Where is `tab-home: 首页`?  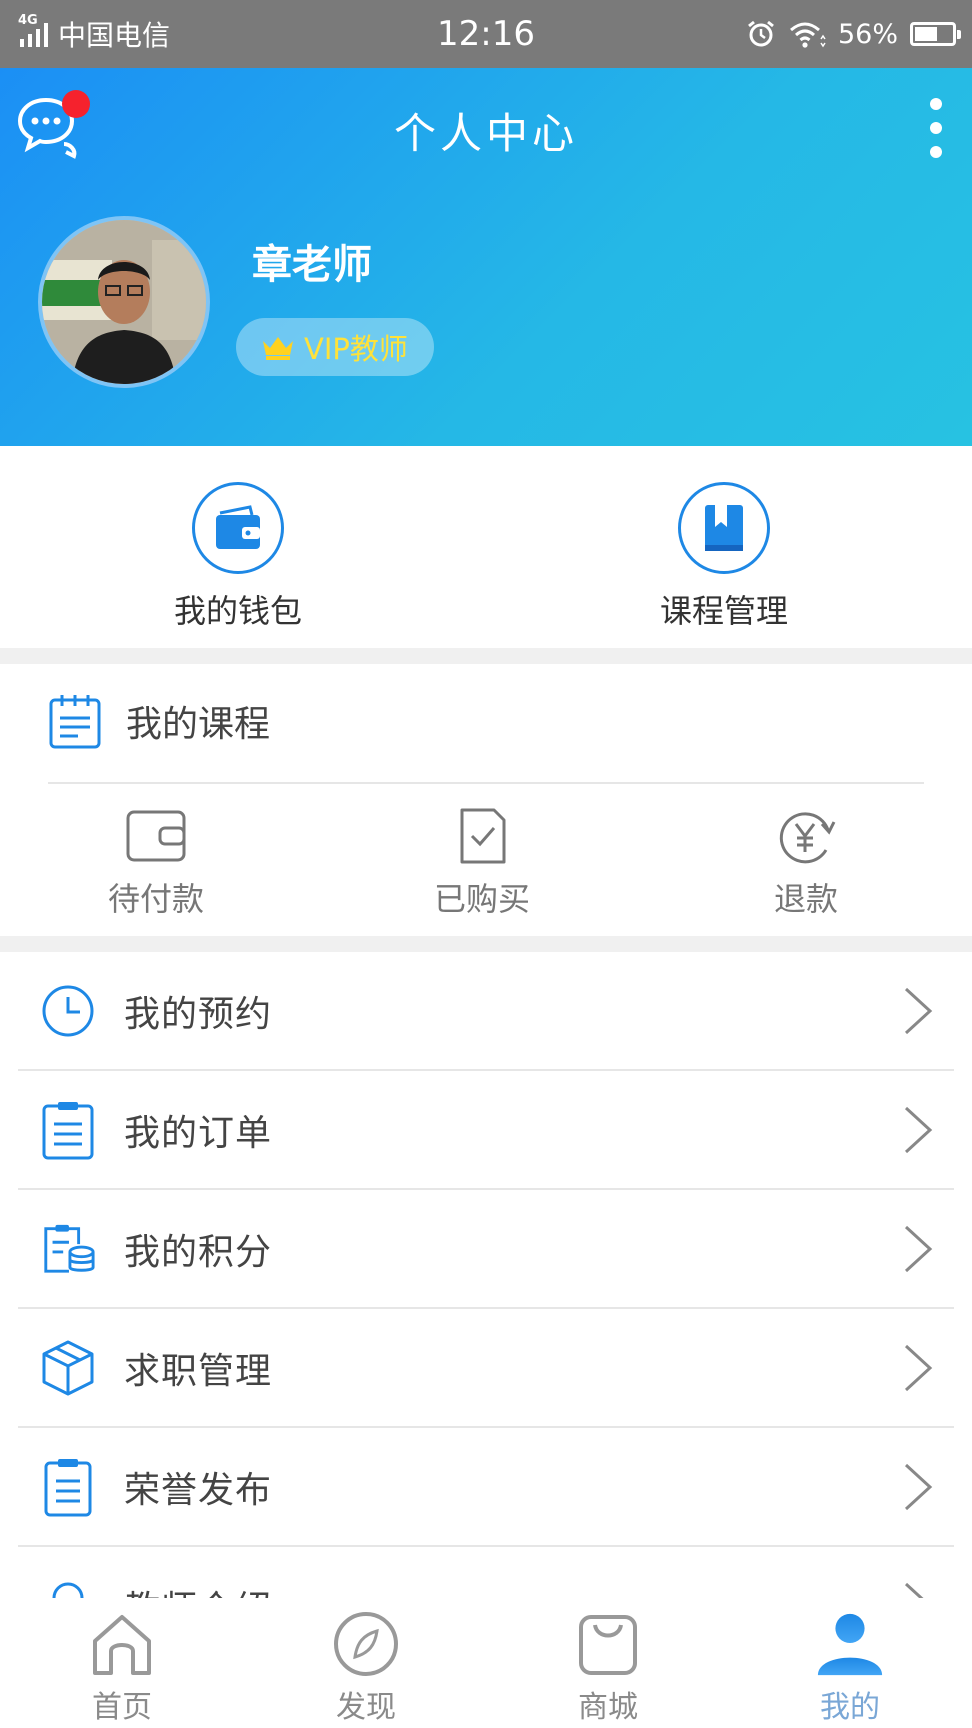
tab-home: 首页 is located at coordinates (122, 1667).